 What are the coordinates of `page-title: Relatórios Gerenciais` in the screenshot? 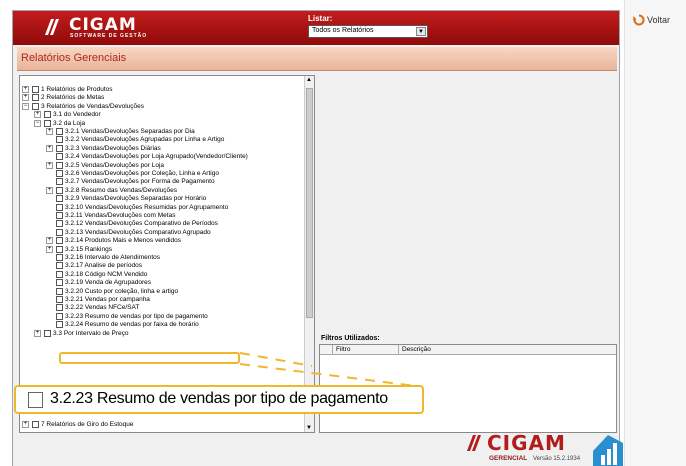 It's located at (74, 58).